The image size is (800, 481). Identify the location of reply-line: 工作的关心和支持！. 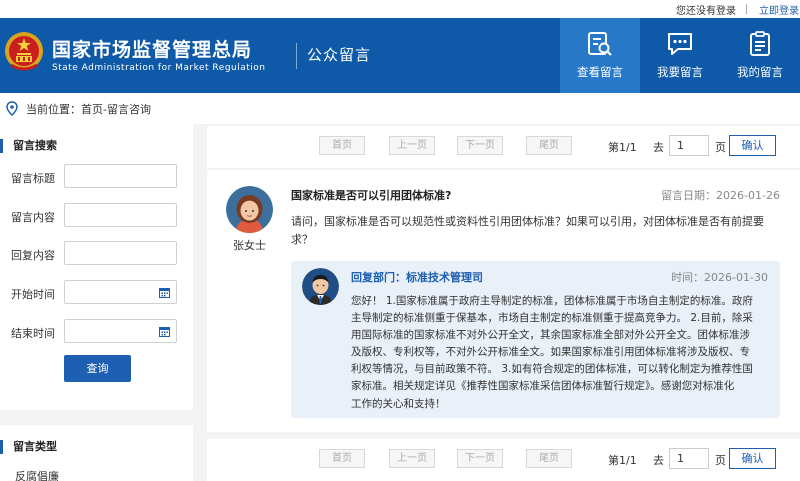
(398, 403).